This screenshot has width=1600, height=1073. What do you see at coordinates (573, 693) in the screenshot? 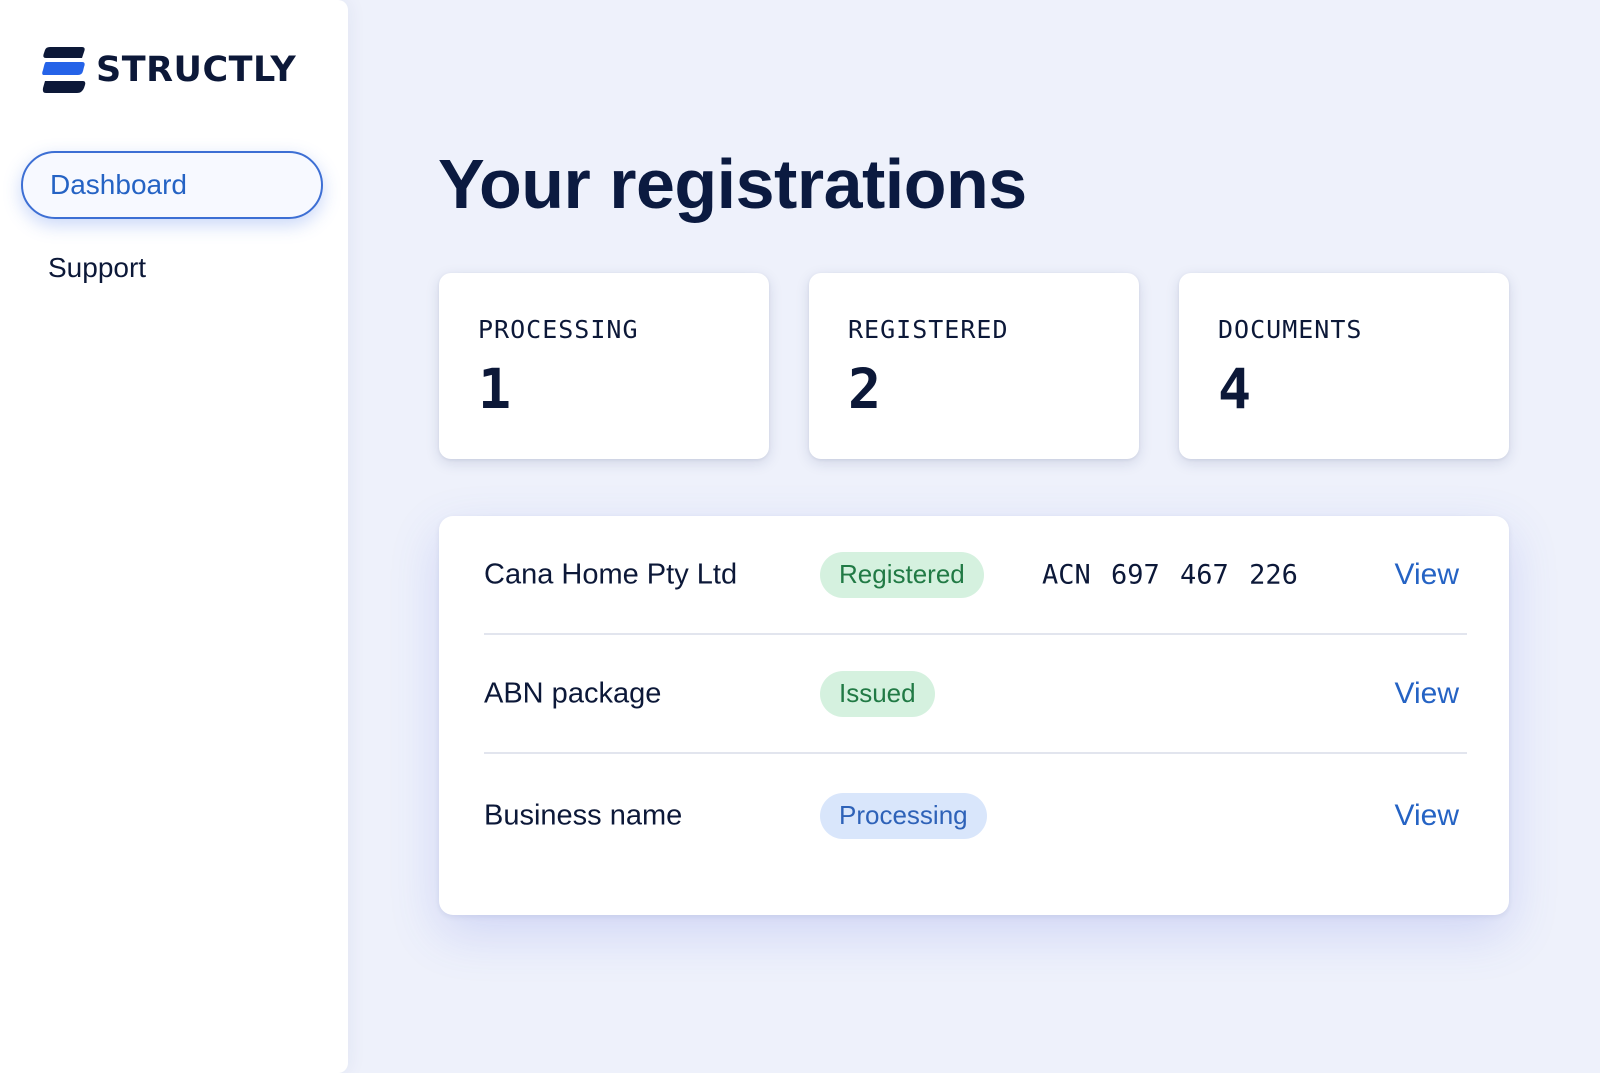
I see `registration-name: ABN package` at bounding box center [573, 693].